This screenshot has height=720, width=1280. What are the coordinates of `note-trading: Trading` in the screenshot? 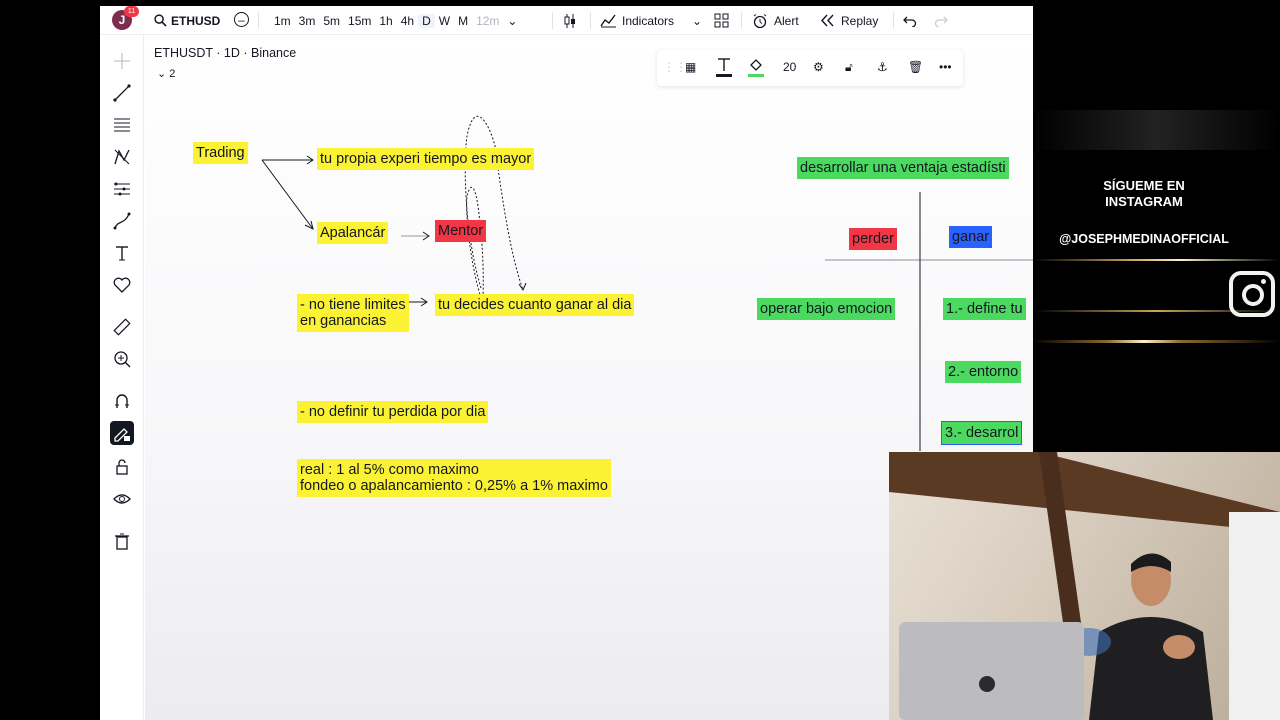 It's located at (220, 153).